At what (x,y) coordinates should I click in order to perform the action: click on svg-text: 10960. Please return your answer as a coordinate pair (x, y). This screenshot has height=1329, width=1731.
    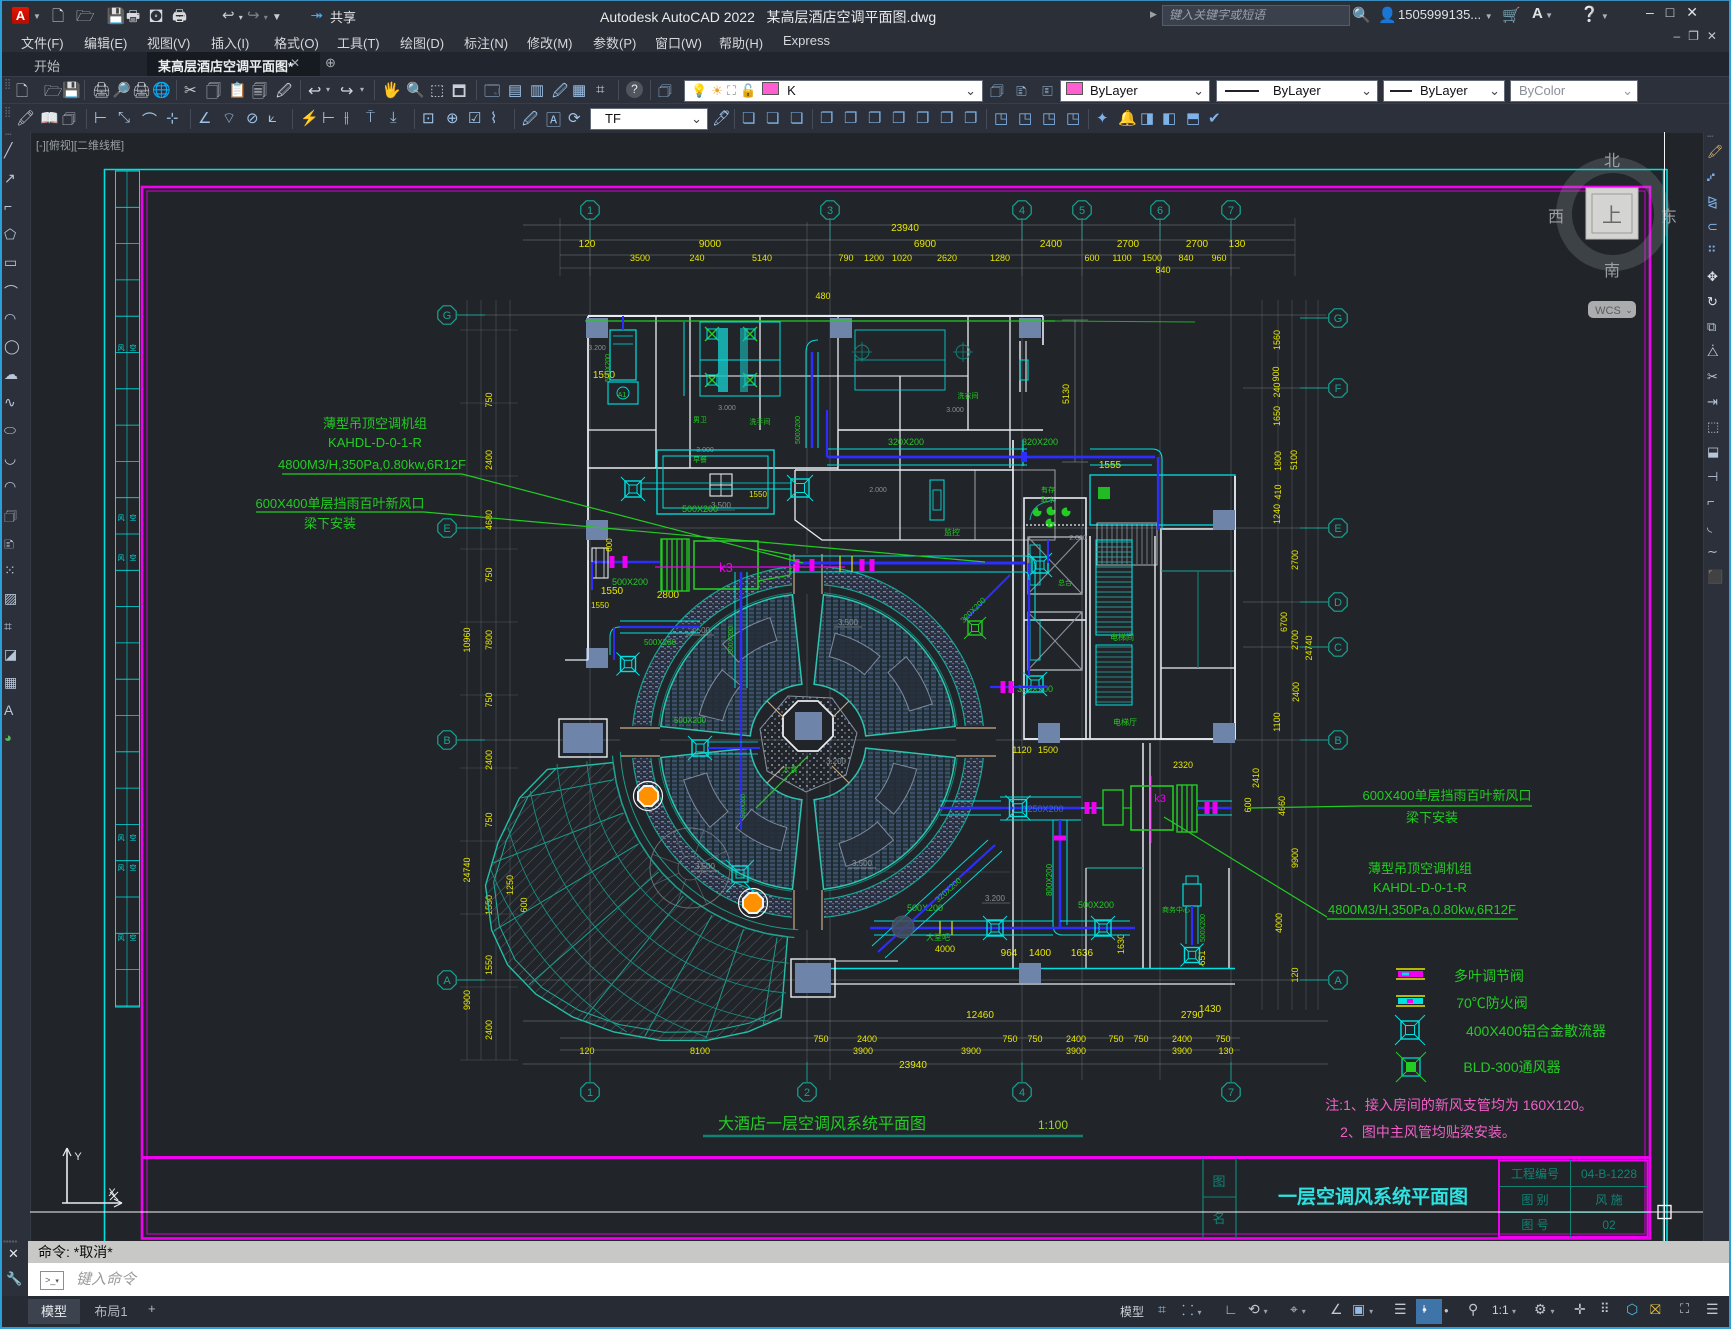
    Looking at the image, I should click on (467, 639).